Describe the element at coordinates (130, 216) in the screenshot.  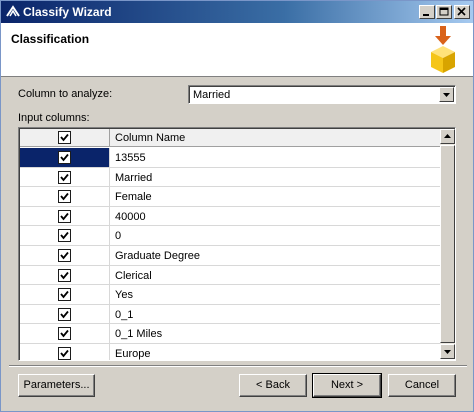
I see `column-name-cell: 40000` at that location.